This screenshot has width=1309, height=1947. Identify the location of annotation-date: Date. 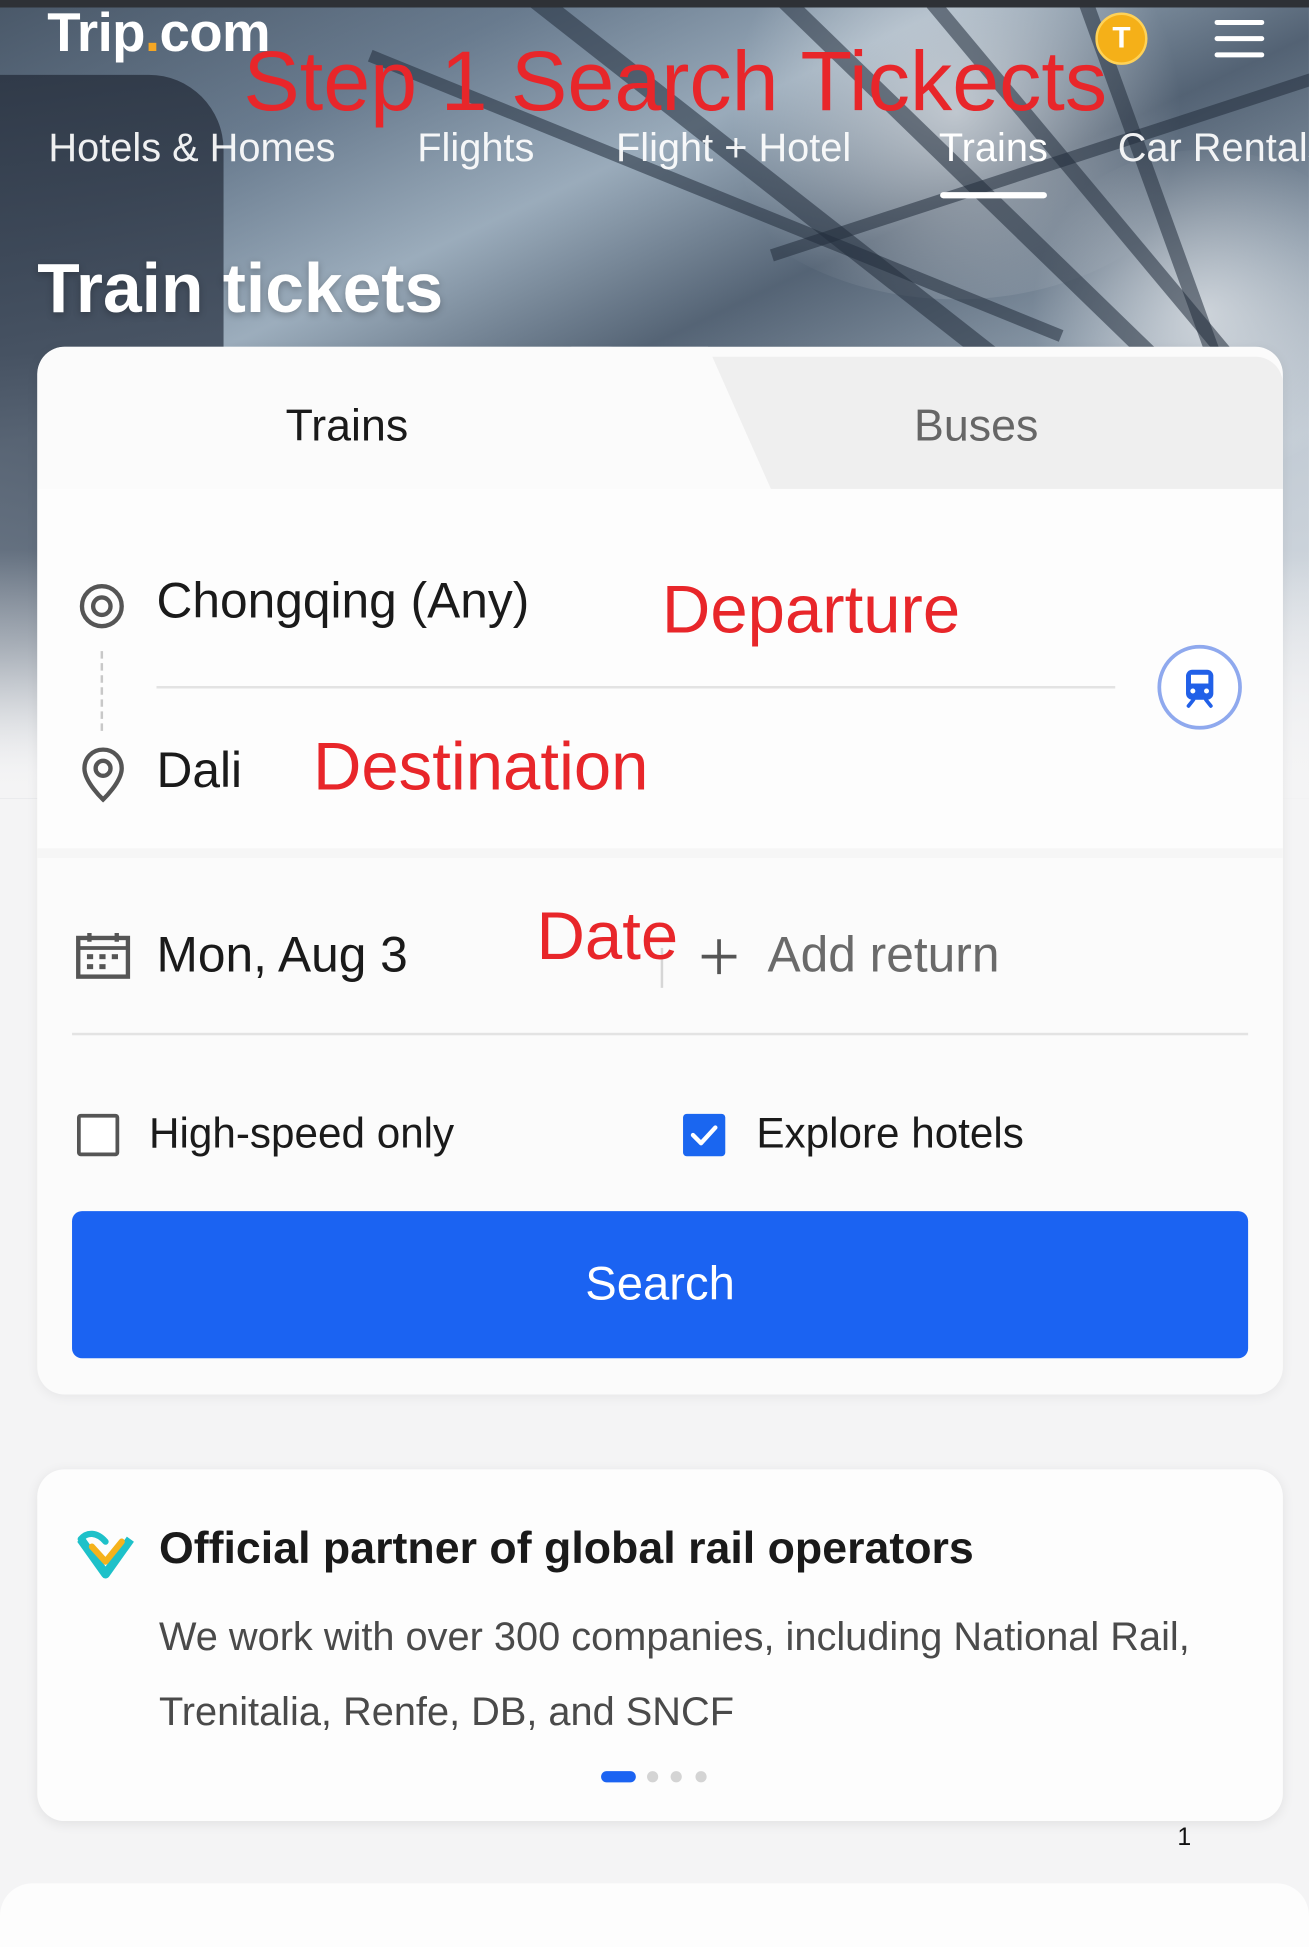
(607, 937).